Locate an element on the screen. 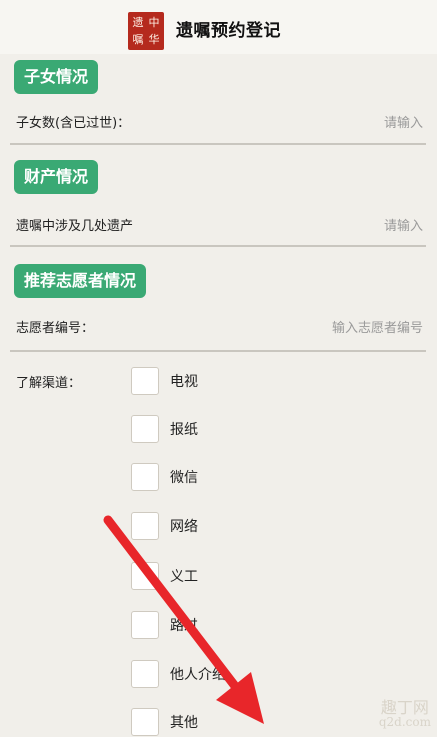 The width and height of the screenshot is (437, 737). channel-option-other: 其他 is located at coordinates (164, 722).